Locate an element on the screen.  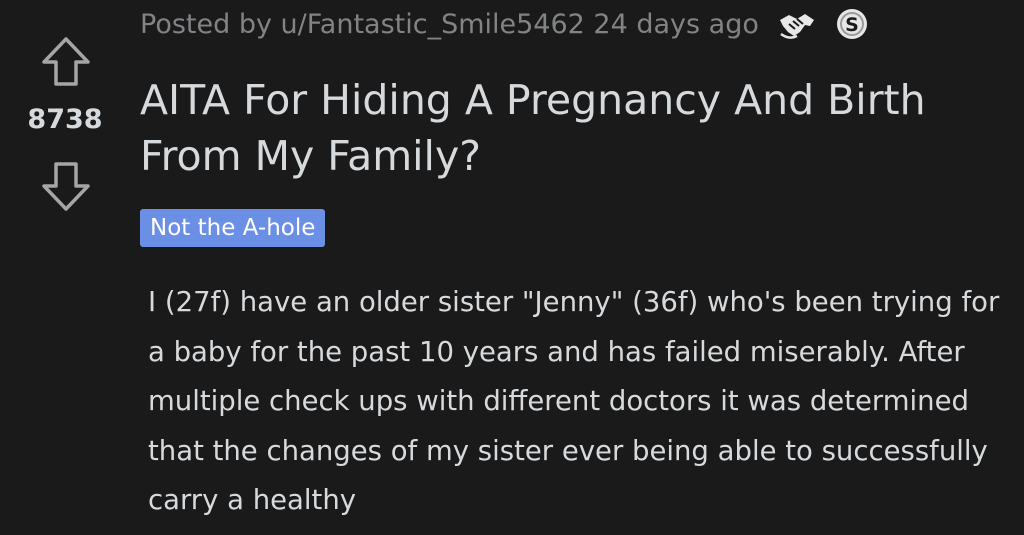
upvote-arrow-icon is located at coordinates (66, 62).